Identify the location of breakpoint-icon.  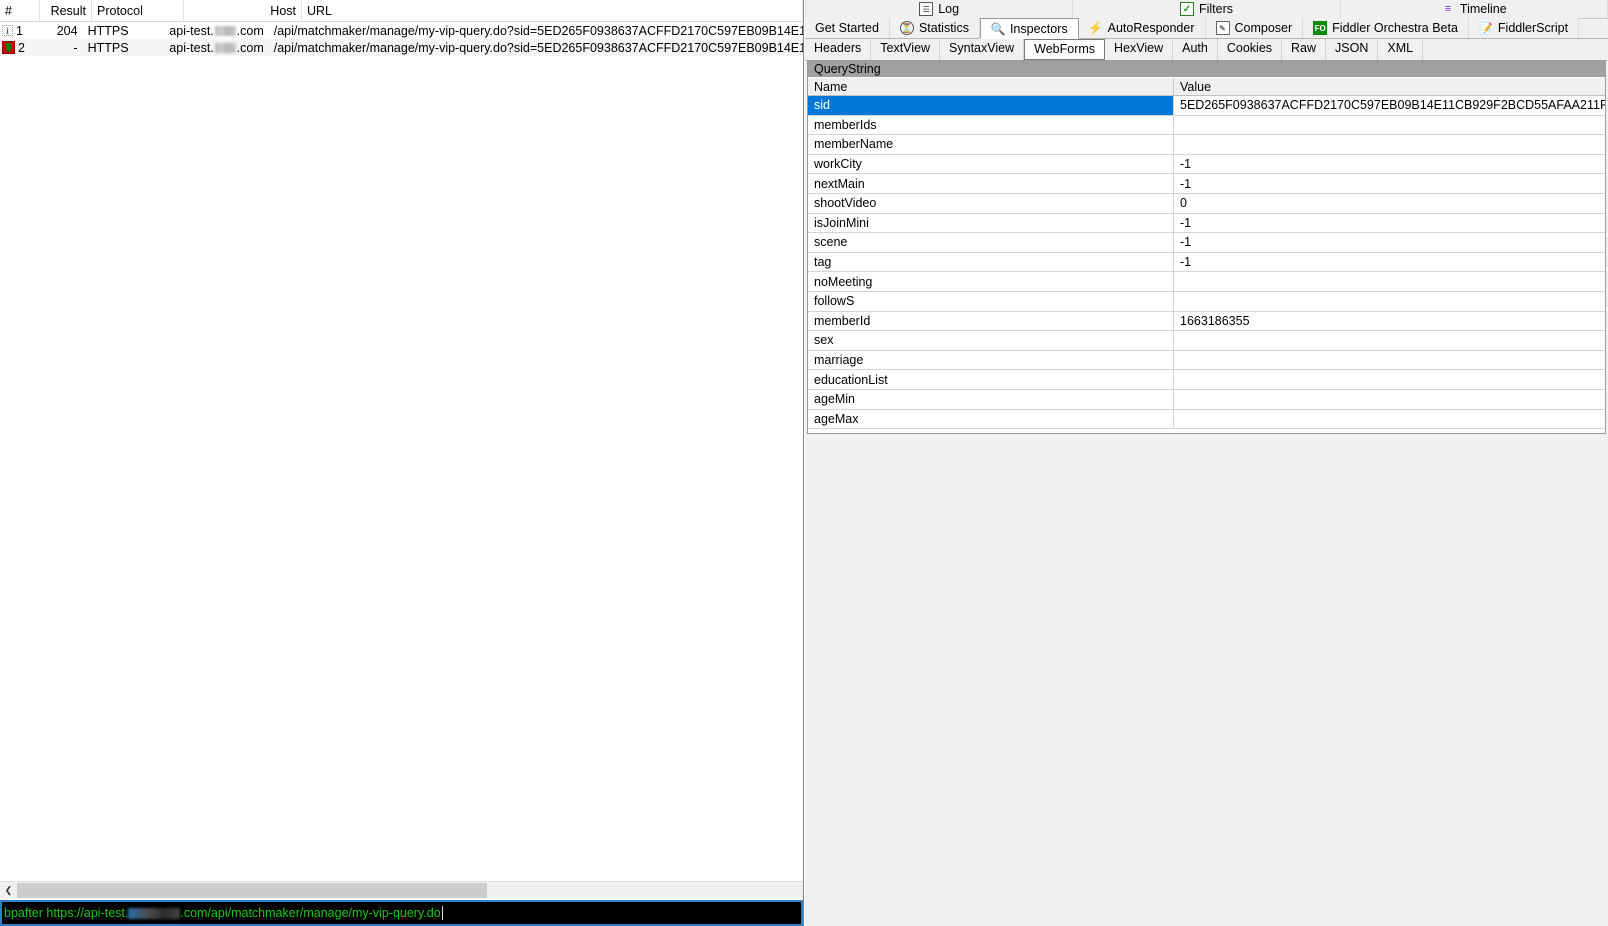
(8, 47).